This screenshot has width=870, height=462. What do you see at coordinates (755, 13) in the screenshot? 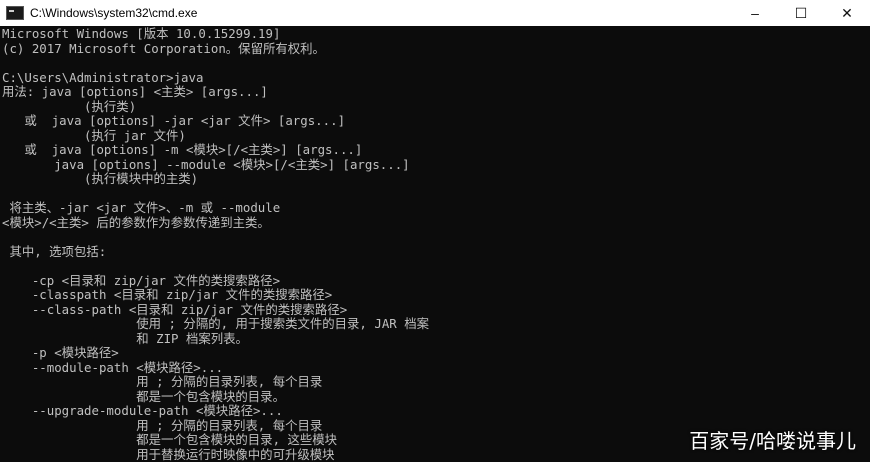
I see `minimize-button: –` at bounding box center [755, 13].